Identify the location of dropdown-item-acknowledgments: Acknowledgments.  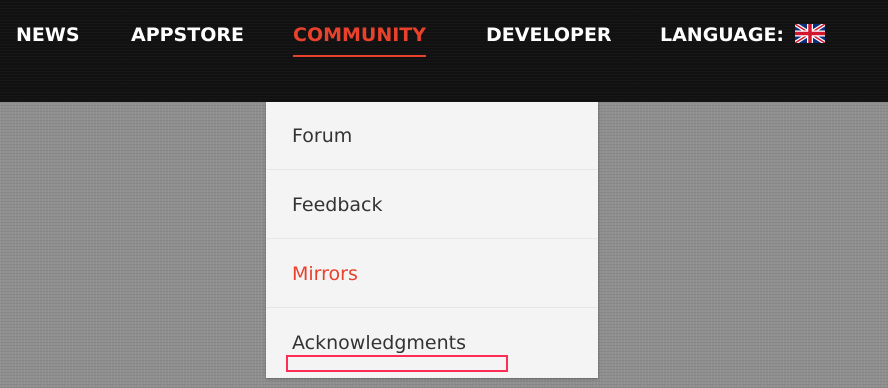
(432, 343).